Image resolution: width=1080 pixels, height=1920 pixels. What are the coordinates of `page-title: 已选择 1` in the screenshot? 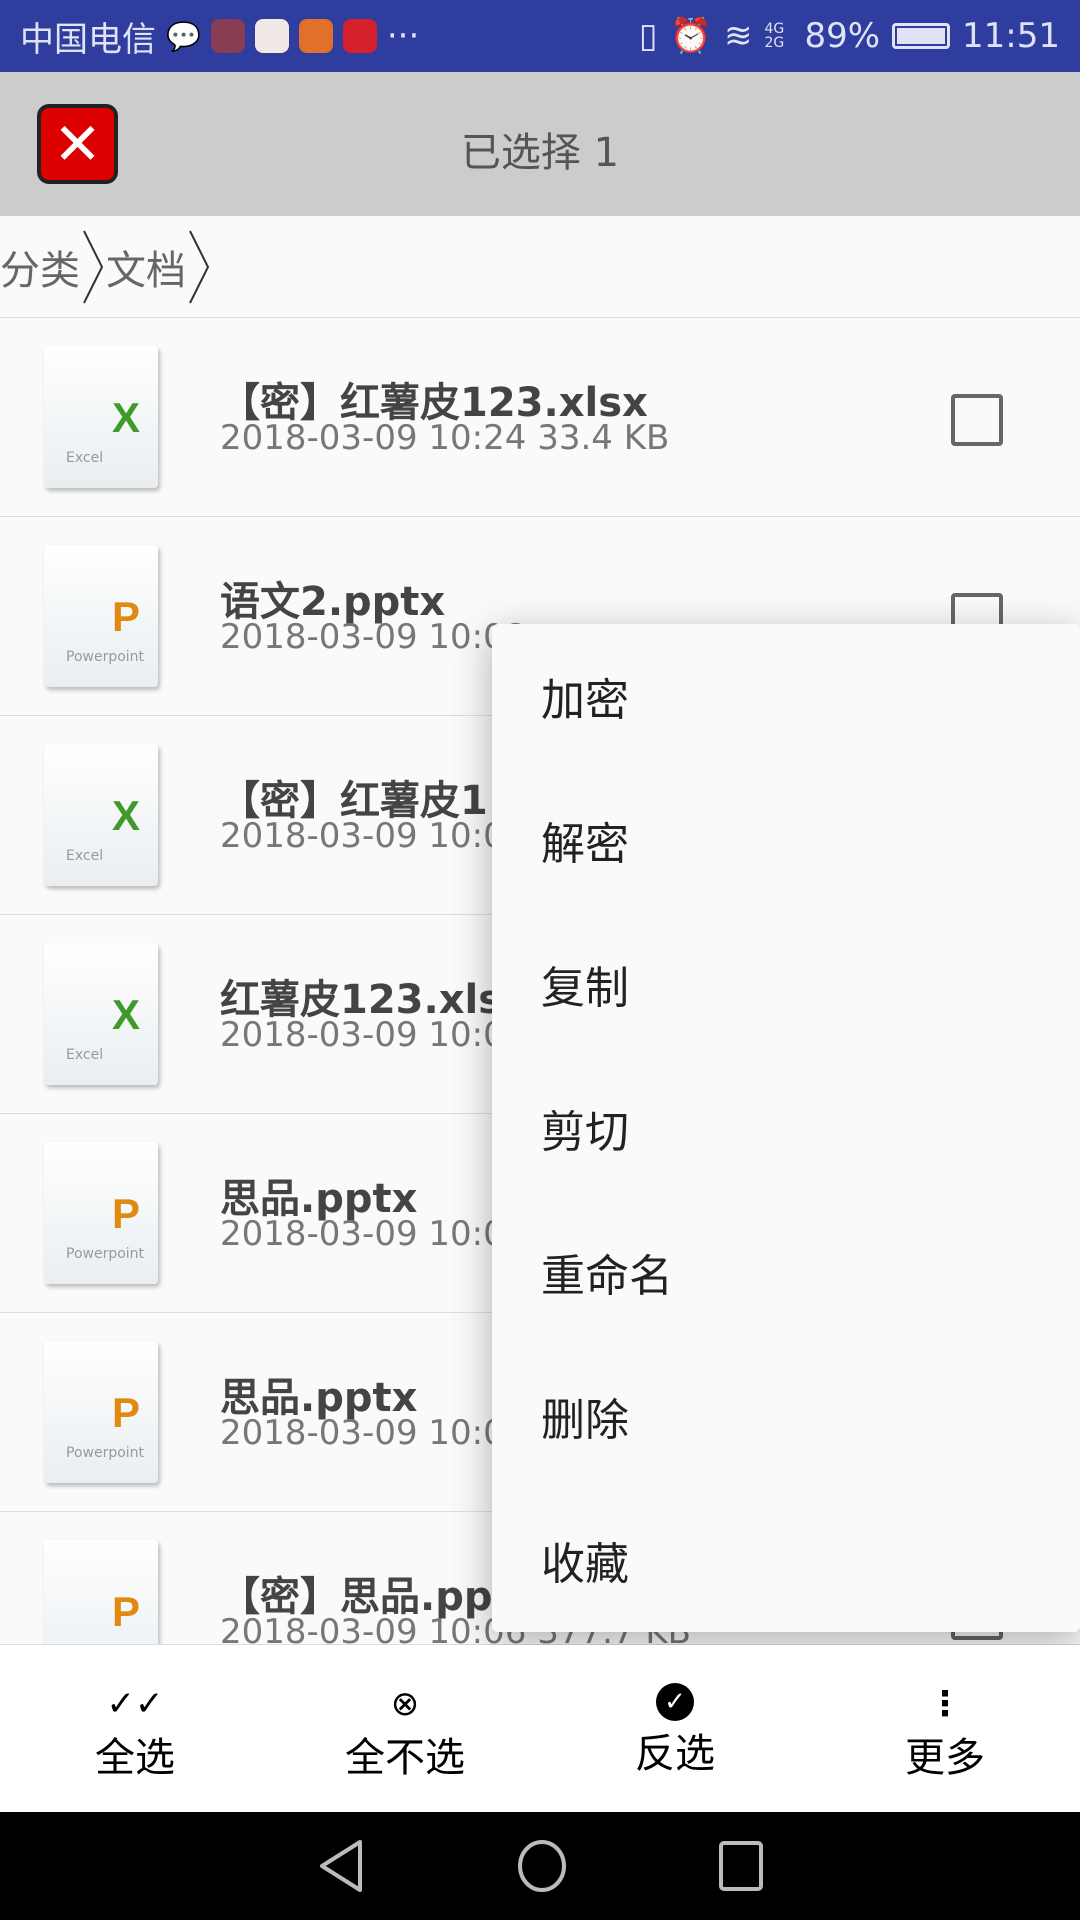 It's located at (540, 153).